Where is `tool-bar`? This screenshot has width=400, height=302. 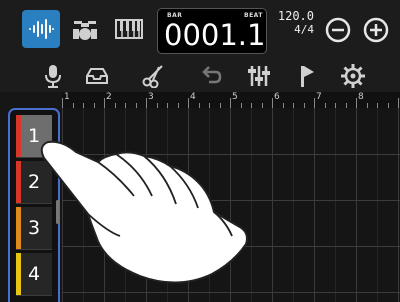 tool-bar is located at coordinates (200, 75).